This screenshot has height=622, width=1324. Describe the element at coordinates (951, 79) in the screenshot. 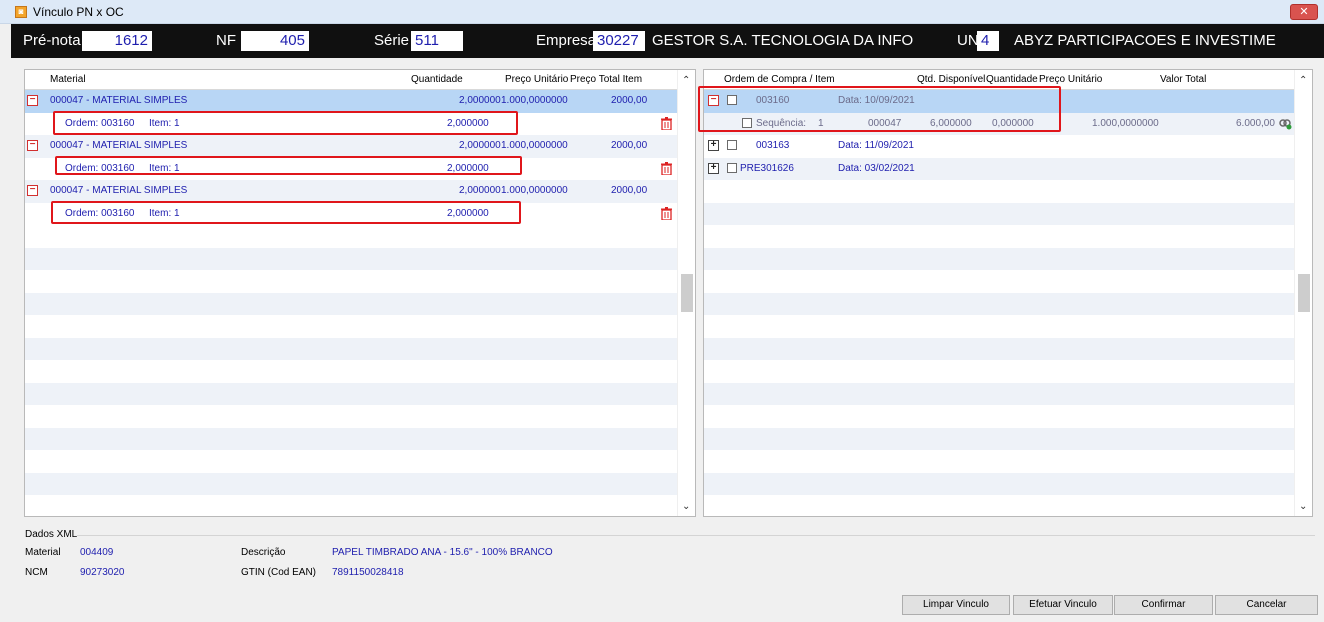

I see `col-qtd-disponivel: Qtd. Disponível` at that location.